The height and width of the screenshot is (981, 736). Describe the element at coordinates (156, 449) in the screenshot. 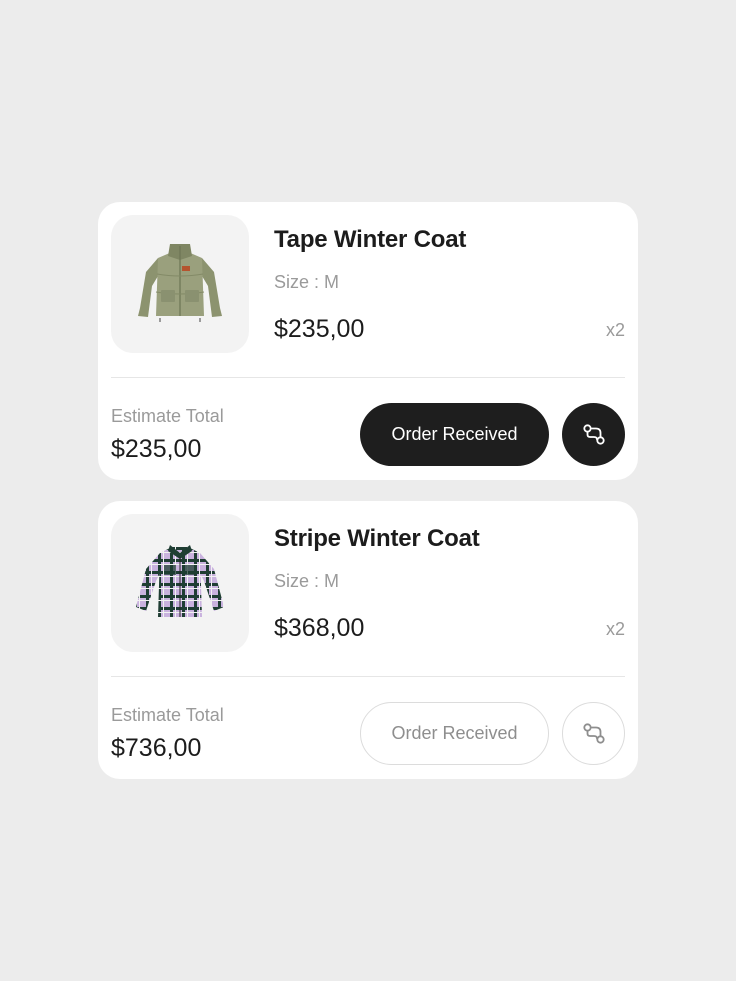

I see `estimate-total-value: $235,00` at that location.